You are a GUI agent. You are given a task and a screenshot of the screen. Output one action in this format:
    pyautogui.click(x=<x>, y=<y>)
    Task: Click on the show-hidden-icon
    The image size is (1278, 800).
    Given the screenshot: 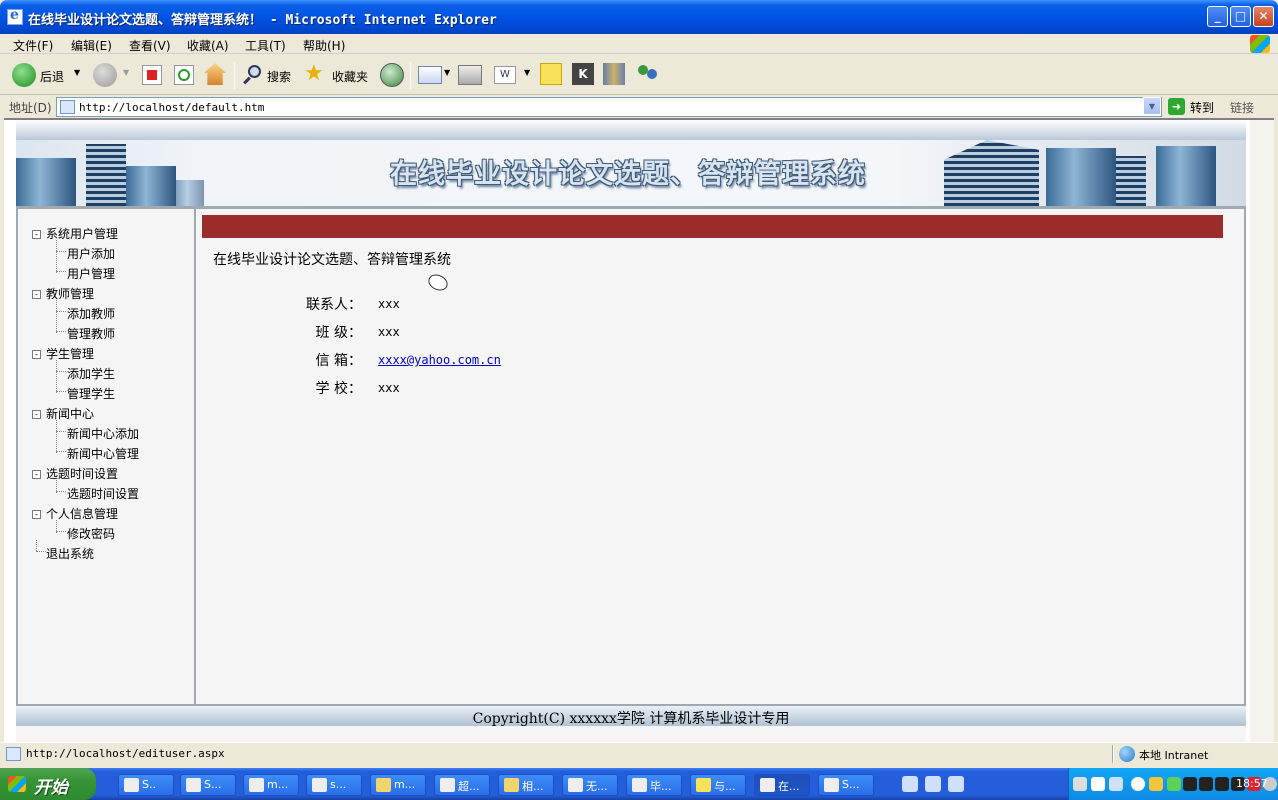 What is the action you would take?
    pyautogui.click(x=1138, y=784)
    